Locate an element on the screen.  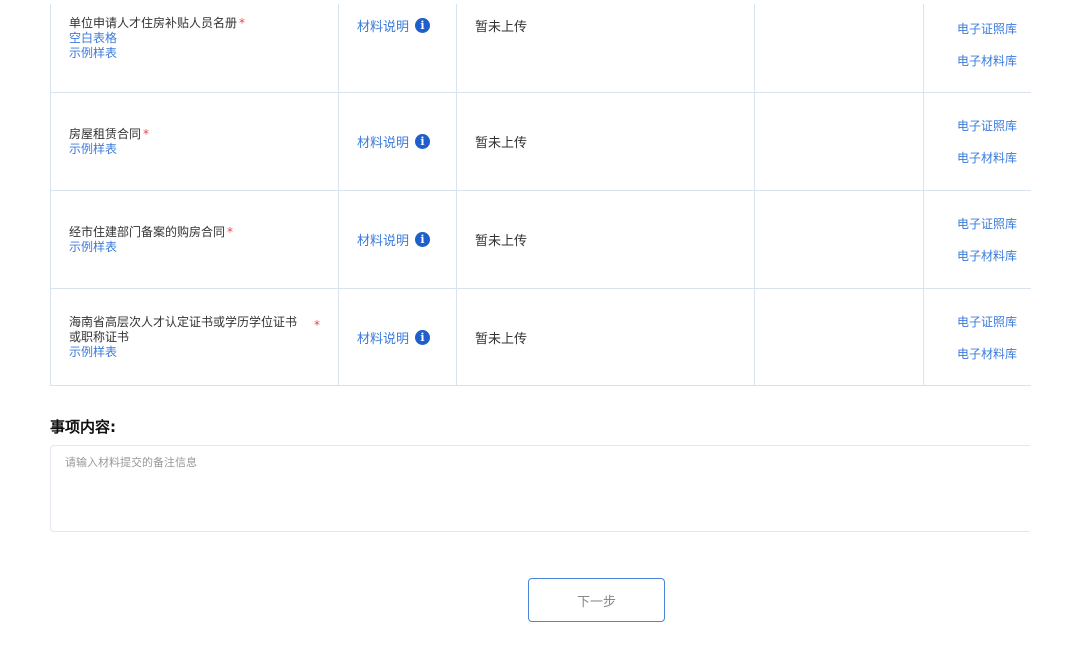
remark-box is located at coordinates (540, 488).